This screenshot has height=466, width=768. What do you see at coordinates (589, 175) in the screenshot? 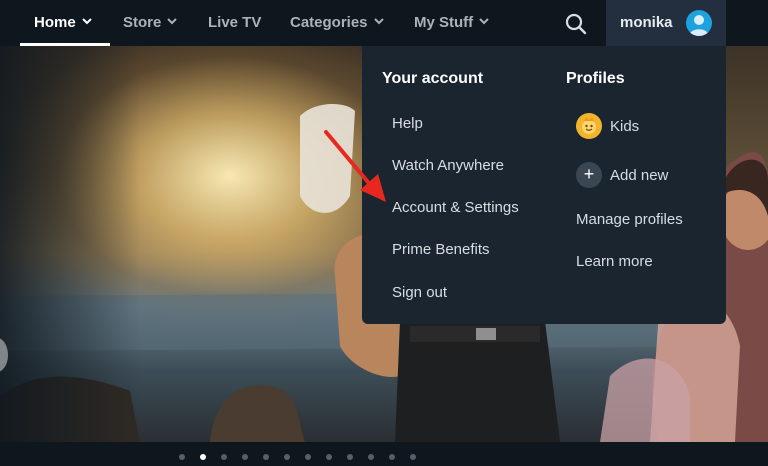
I see `plus-icon: +` at bounding box center [589, 175].